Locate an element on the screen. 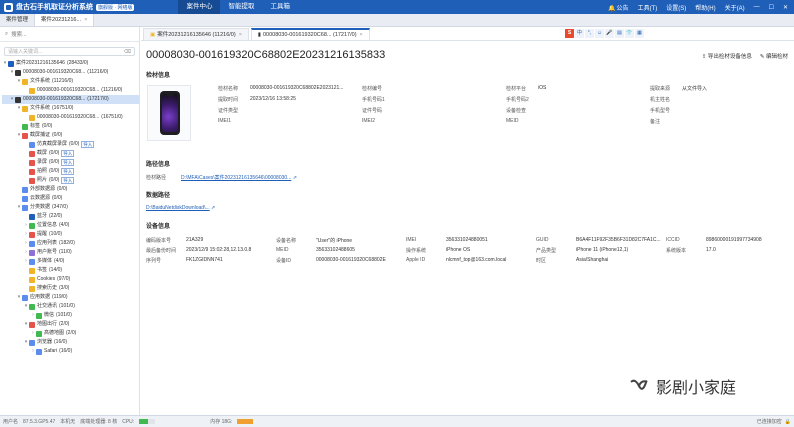 The width and height of the screenshot is (794, 427). tree-node: › 用户账号 (11/0) is located at coordinates (70, 252).